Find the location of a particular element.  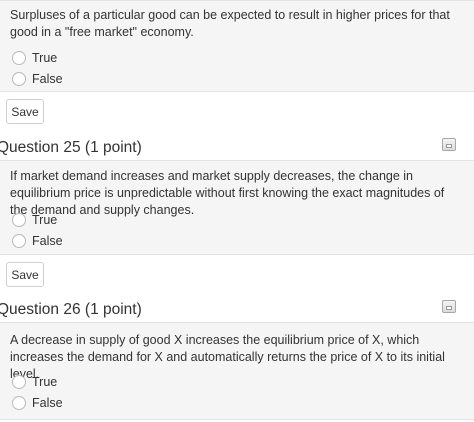

question-24-option-true: True is located at coordinates (34, 58).